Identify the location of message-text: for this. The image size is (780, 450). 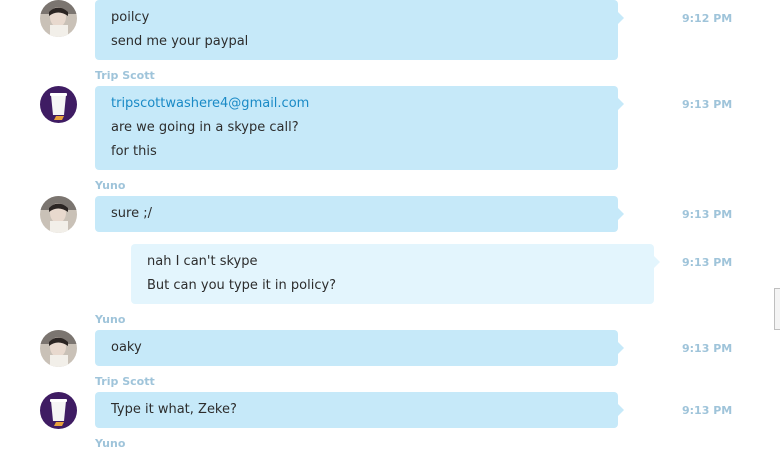
(134, 151).